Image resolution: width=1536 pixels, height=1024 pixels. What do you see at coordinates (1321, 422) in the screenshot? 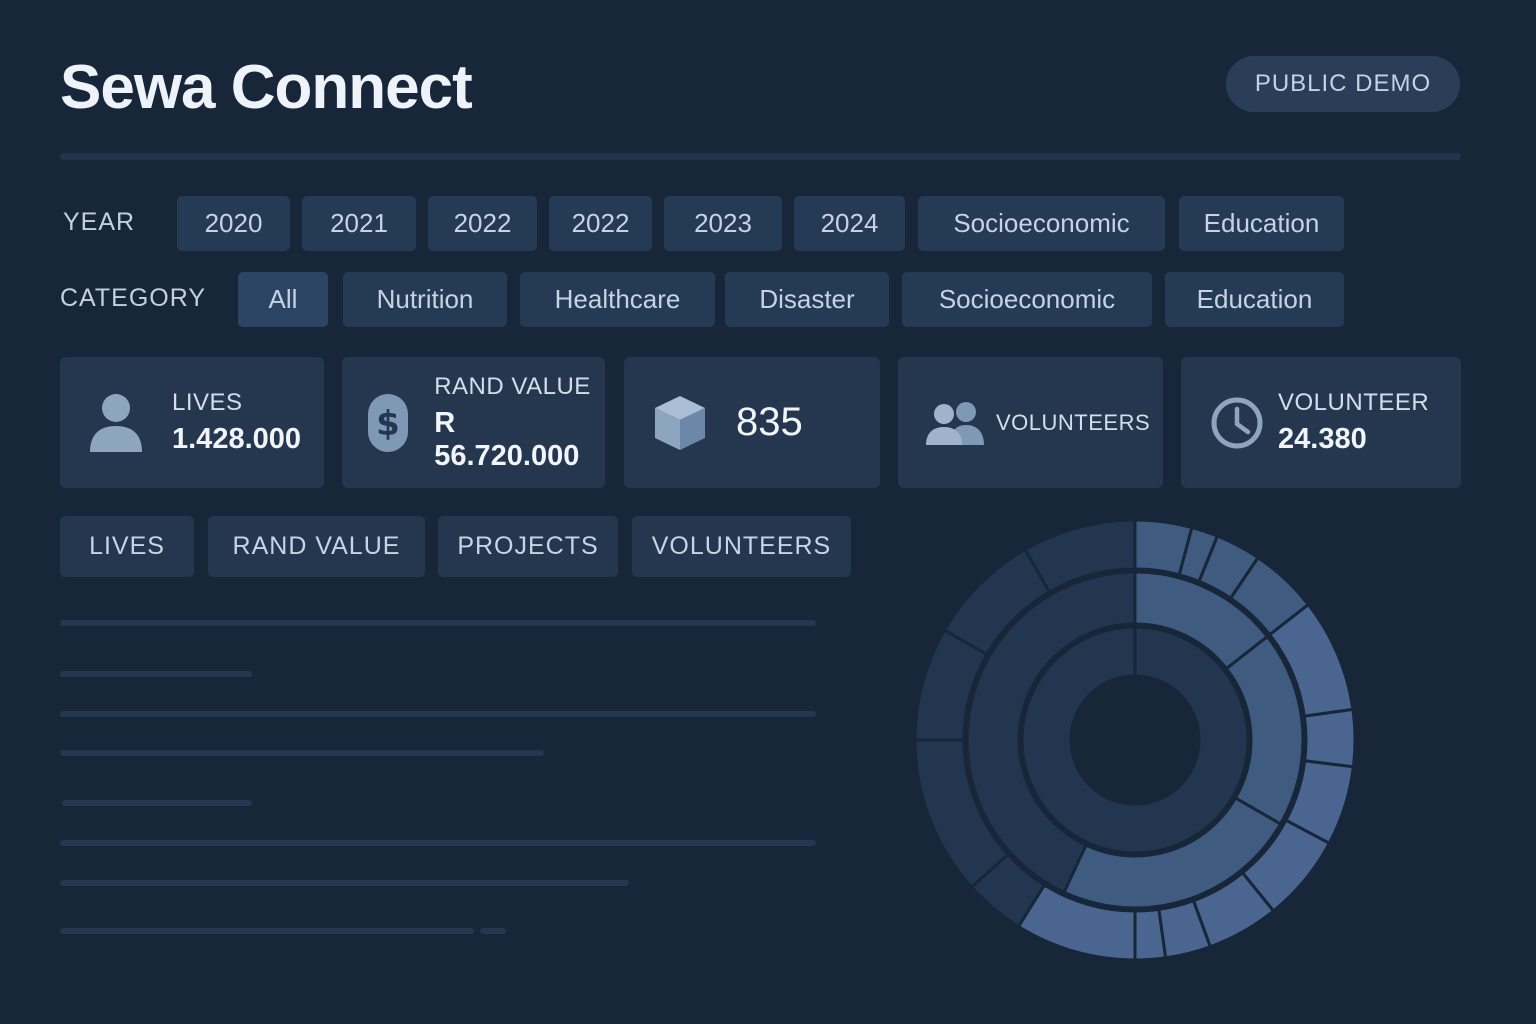
I see `stat-card-volunteer-hours: VOLUNTEER 24.380` at bounding box center [1321, 422].